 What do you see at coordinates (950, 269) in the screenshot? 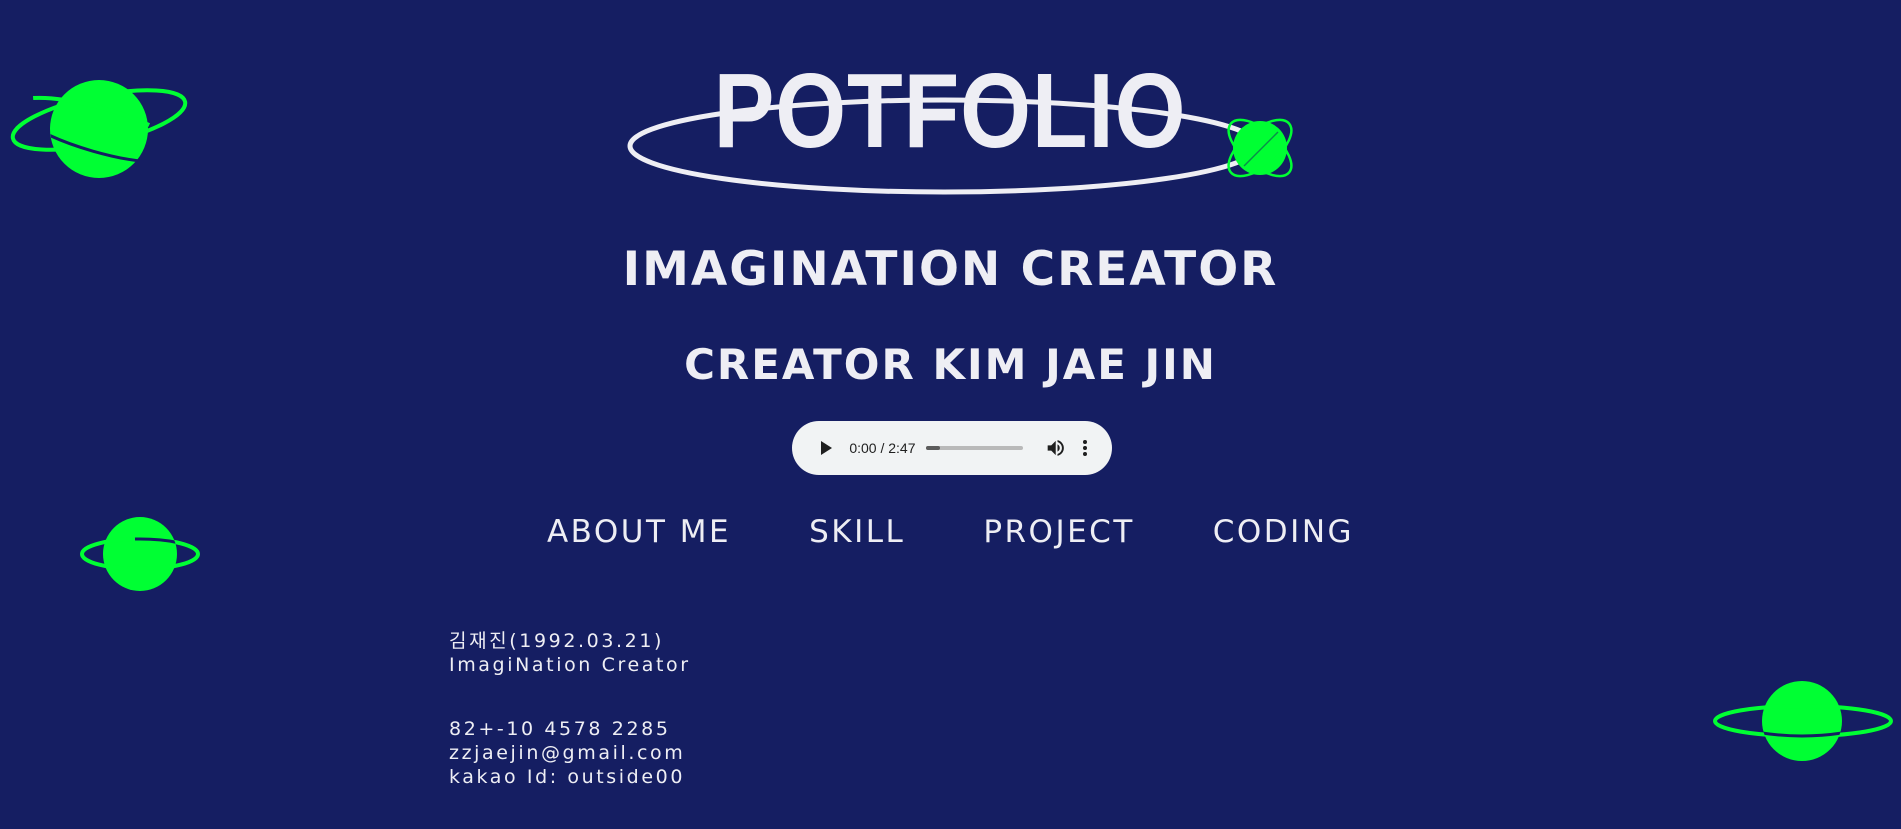
I see `headline-imagination-creator: IMAGINATION CREATOR` at bounding box center [950, 269].